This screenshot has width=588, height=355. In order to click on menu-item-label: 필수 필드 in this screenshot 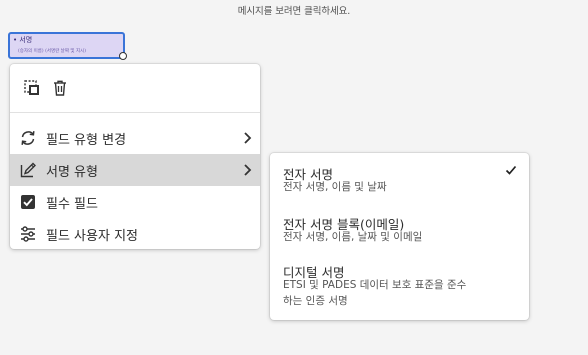, I will do `click(72, 204)`.